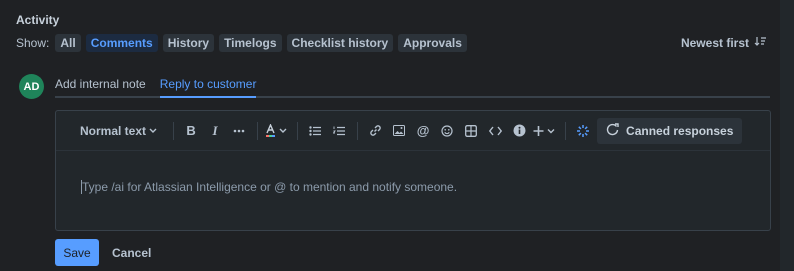  Describe the element at coordinates (412, 87) in the screenshot. I see `composer-tabs: Add internal note Reply to customer` at that location.